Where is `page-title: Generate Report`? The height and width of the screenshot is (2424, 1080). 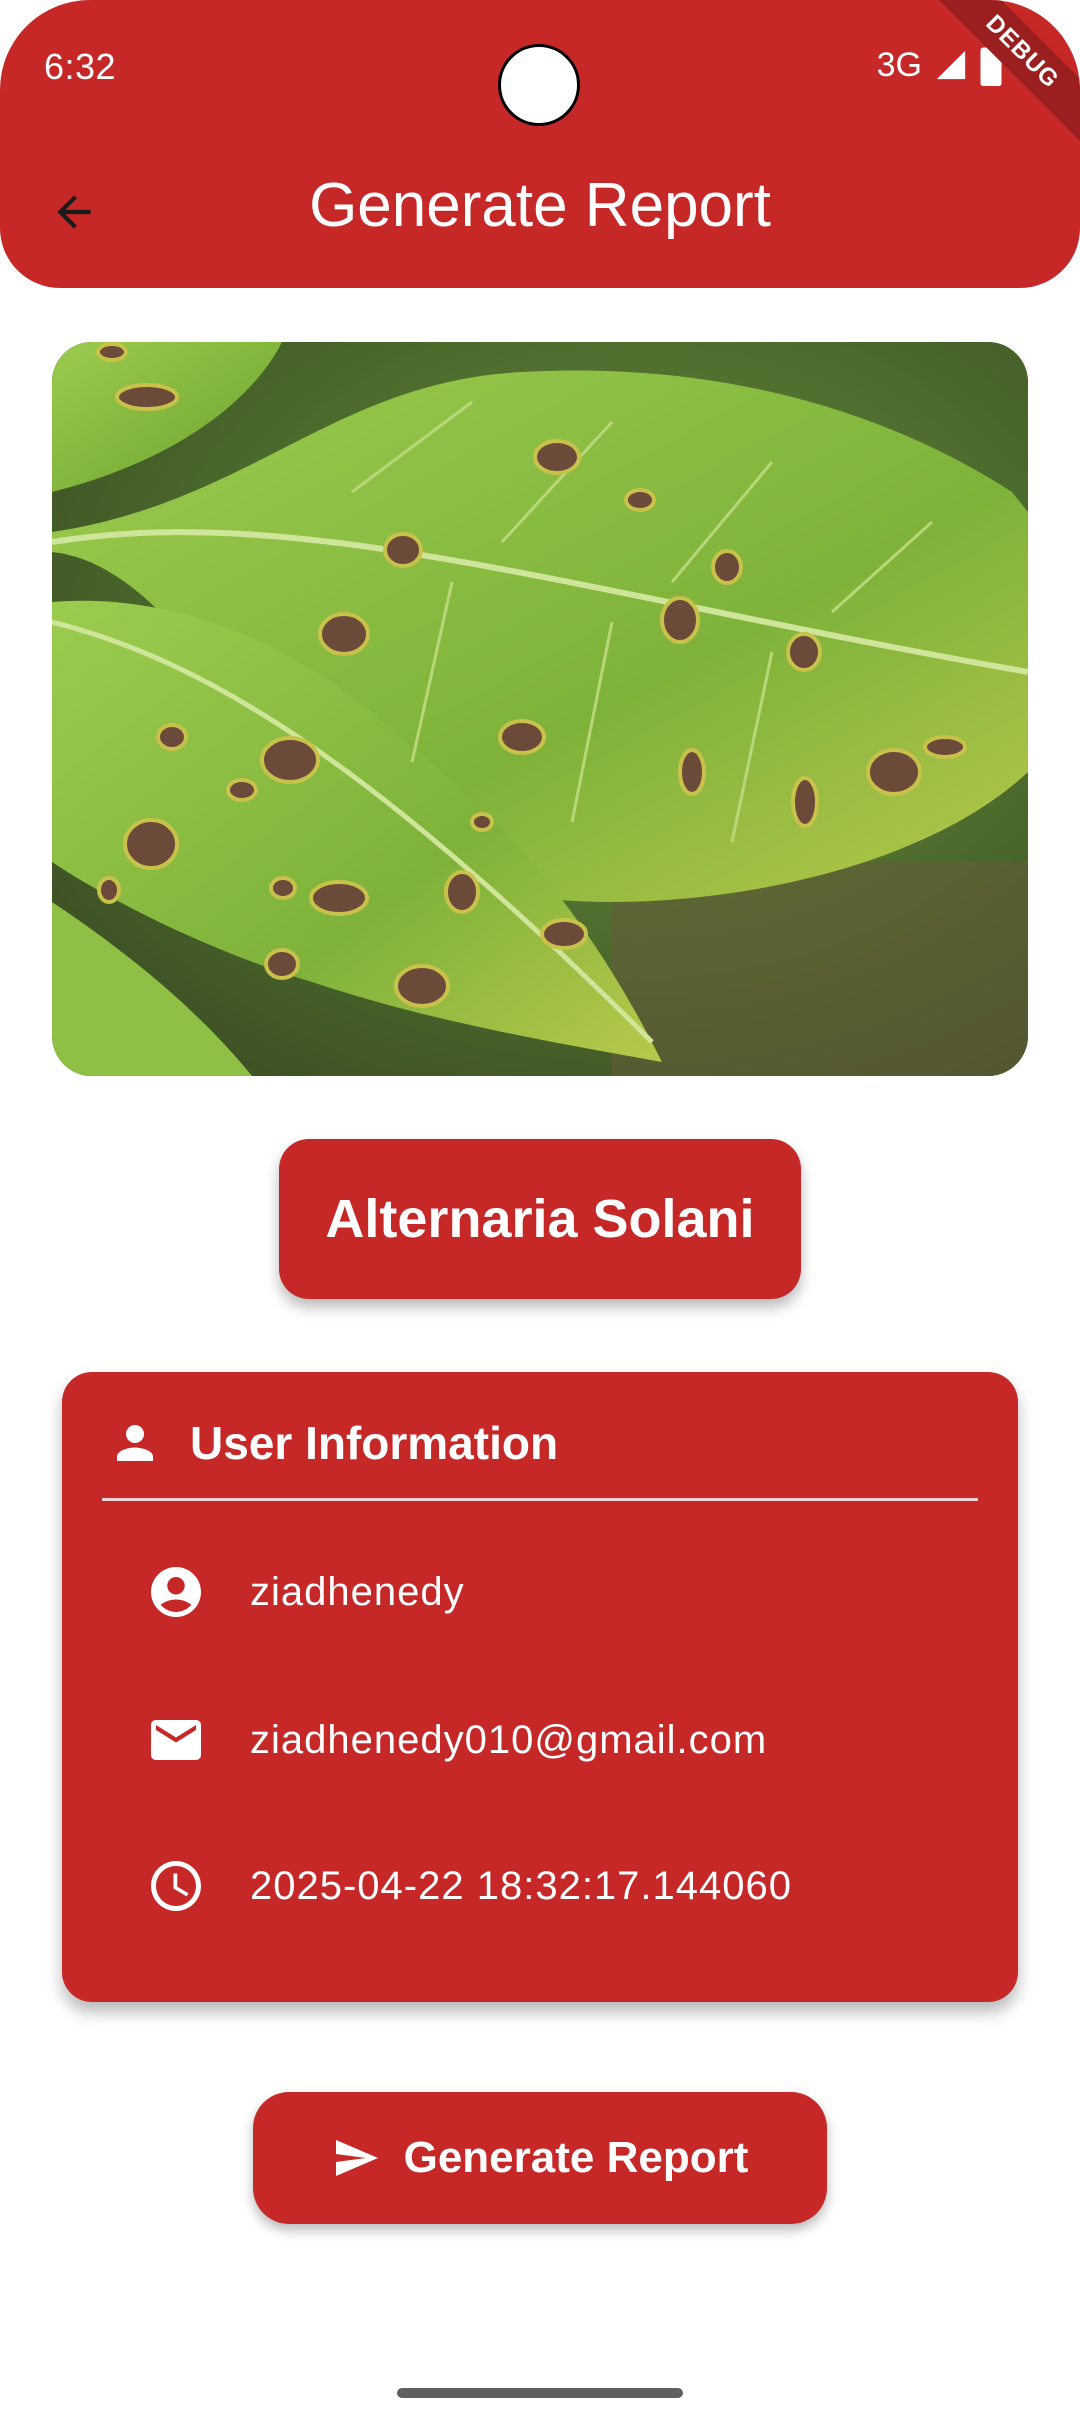 page-title: Generate Report is located at coordinates (540, 205).